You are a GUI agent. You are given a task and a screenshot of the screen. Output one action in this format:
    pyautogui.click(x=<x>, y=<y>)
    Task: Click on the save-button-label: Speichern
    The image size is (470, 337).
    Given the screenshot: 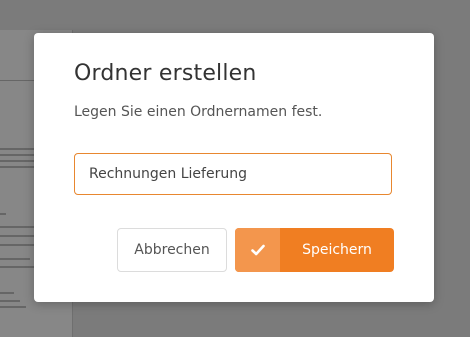 What is the action you would take?
    pyautogui.click(x=337, y=250)
    